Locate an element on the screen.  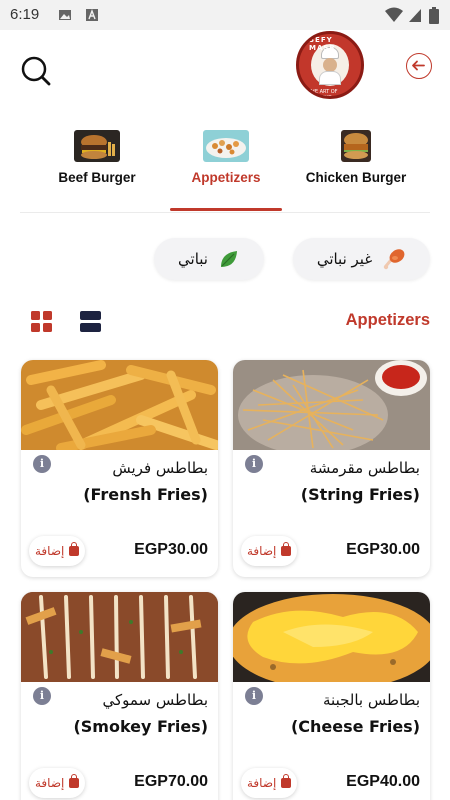
grid-view-button is located at coordinates (42, 322).